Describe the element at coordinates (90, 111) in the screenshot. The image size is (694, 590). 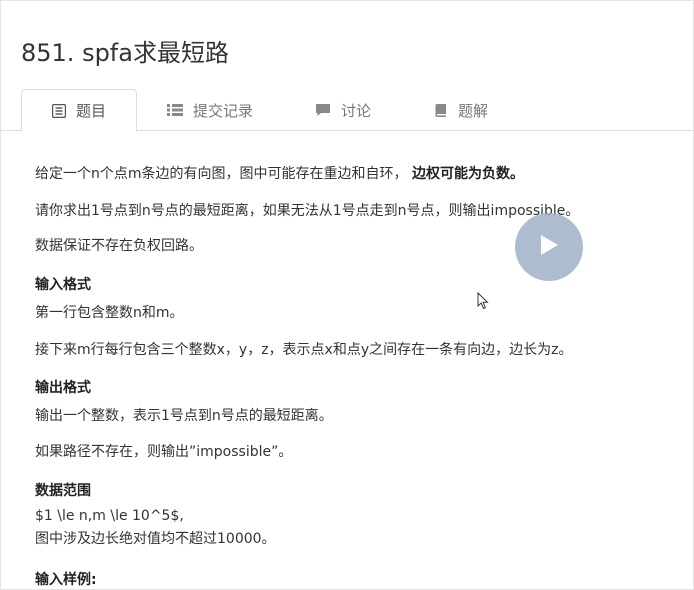
I see `tab-label: 题目` at that location.